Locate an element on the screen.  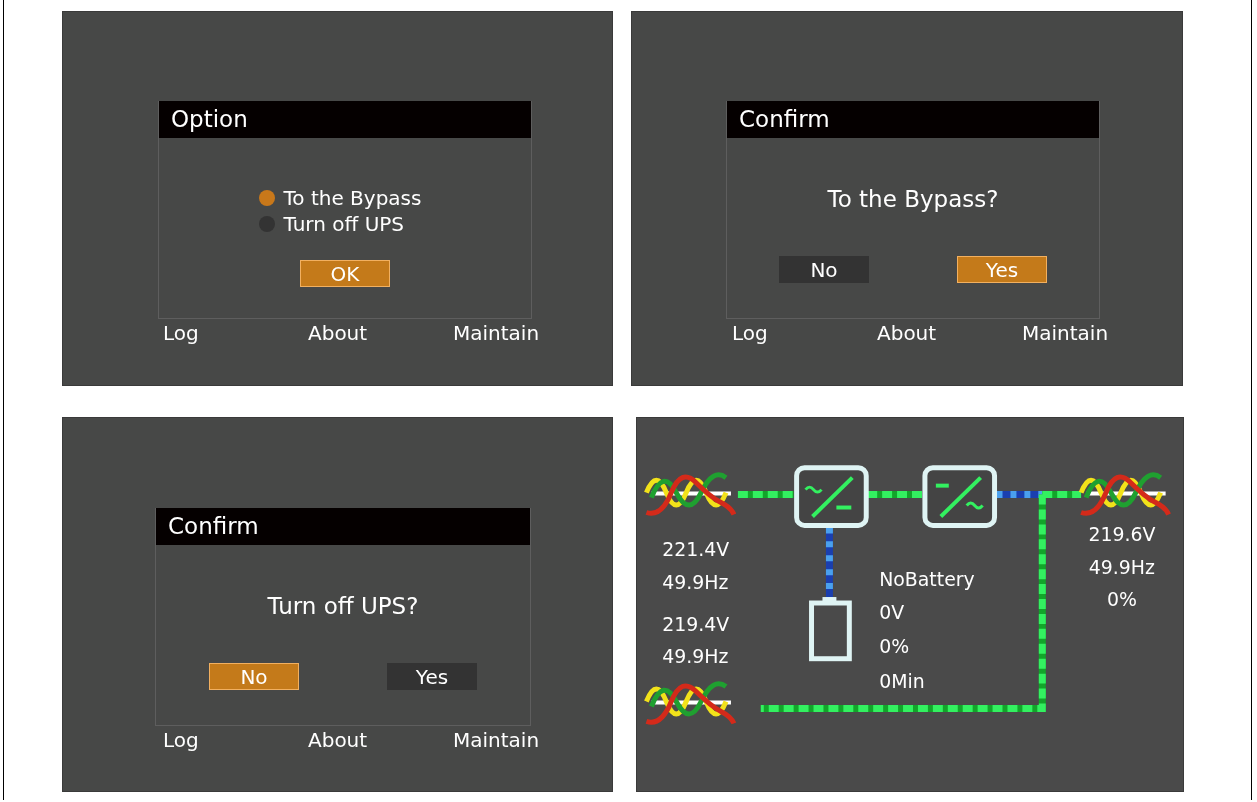
bypass-voltage: 219.4V is located at coordinates (696, 623).